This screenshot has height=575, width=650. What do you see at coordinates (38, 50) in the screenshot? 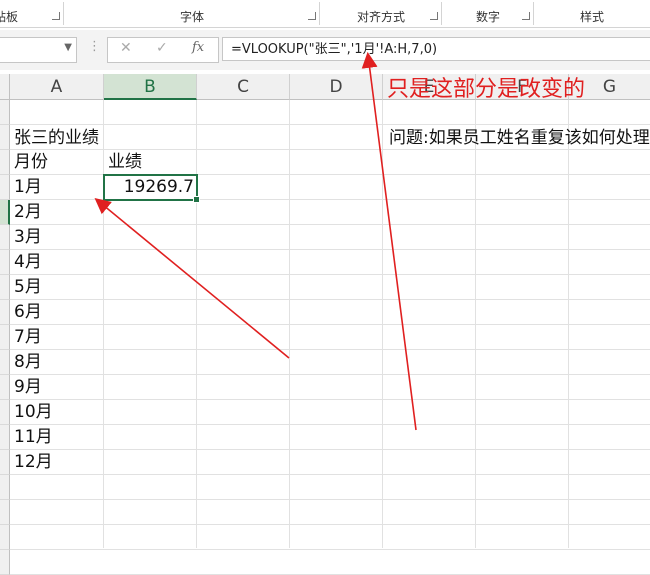
I see `name-box: ▼` at bounding box center [38, 50].